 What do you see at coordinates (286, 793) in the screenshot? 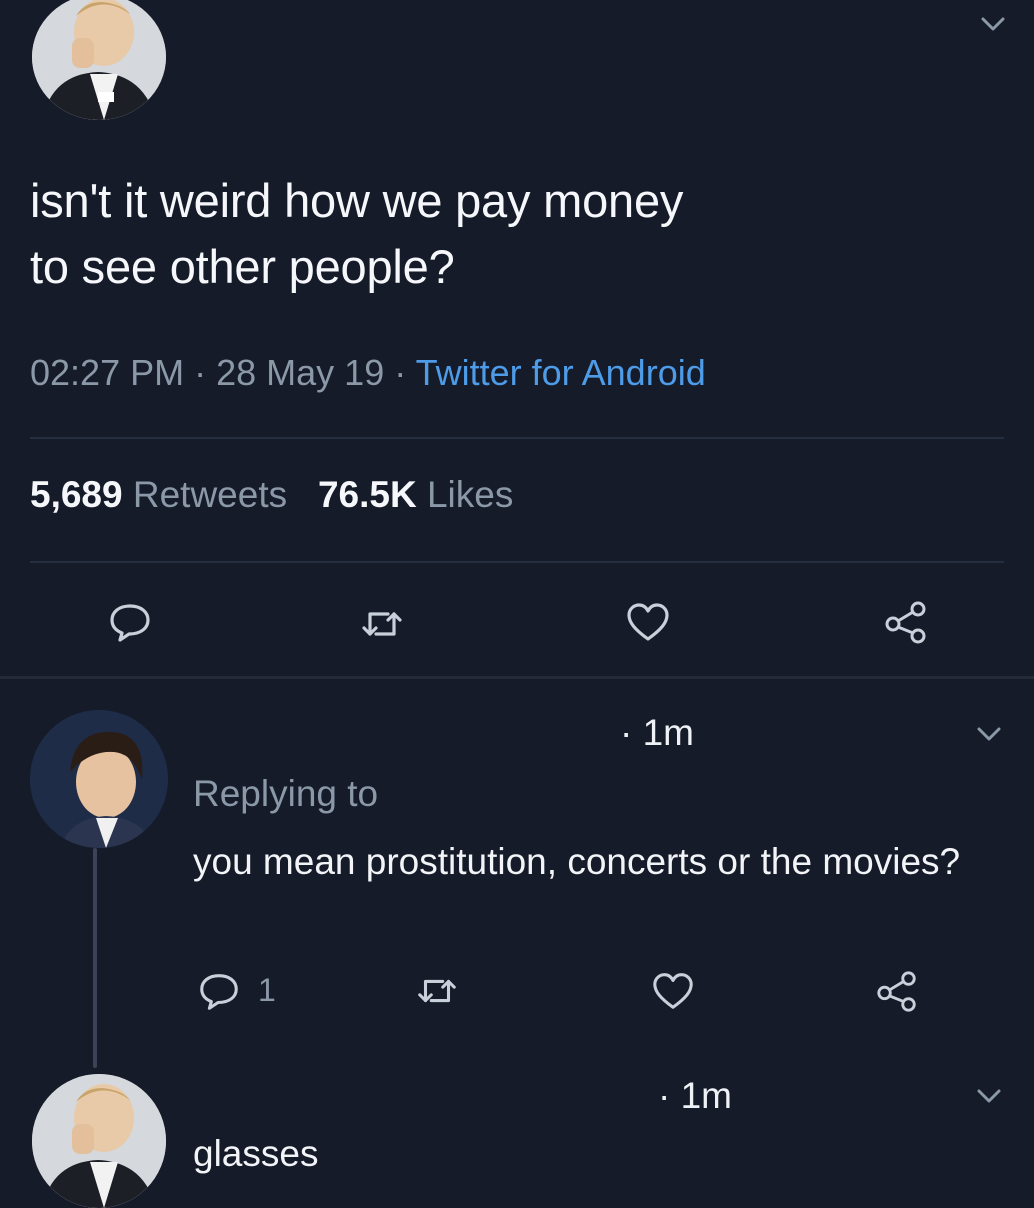
I see `replying-to-label: Replying to` at bounding box center [286, 793].